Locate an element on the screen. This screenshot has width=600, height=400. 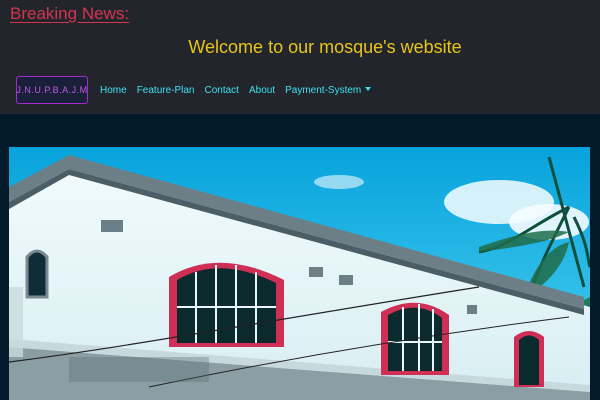
nav-dropdown-label: Payment-System is located at coordinates (323, 90).